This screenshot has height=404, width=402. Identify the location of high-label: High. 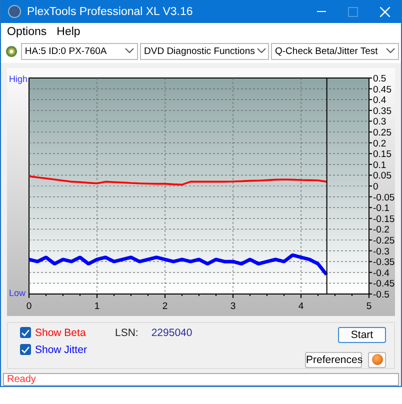
(18, 79).